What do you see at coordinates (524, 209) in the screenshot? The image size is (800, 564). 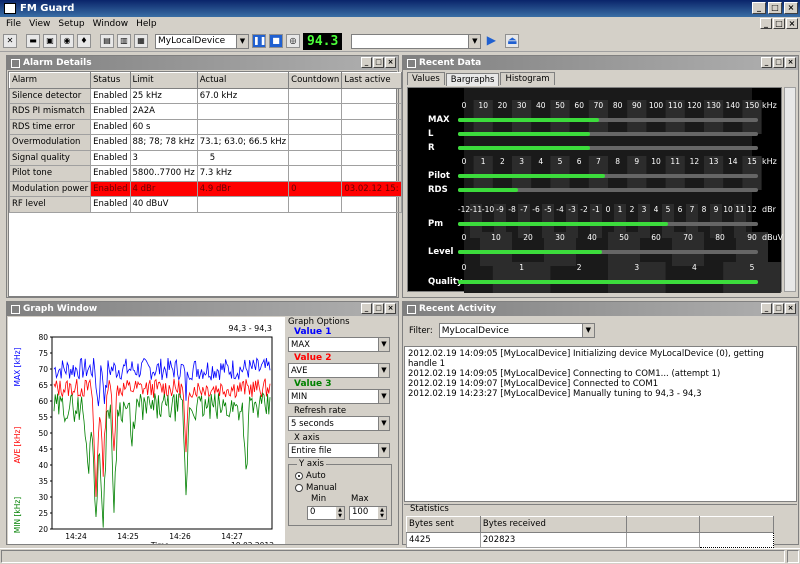 I see `dbr-scale-tick: -7` at bounding box center [524, 209].